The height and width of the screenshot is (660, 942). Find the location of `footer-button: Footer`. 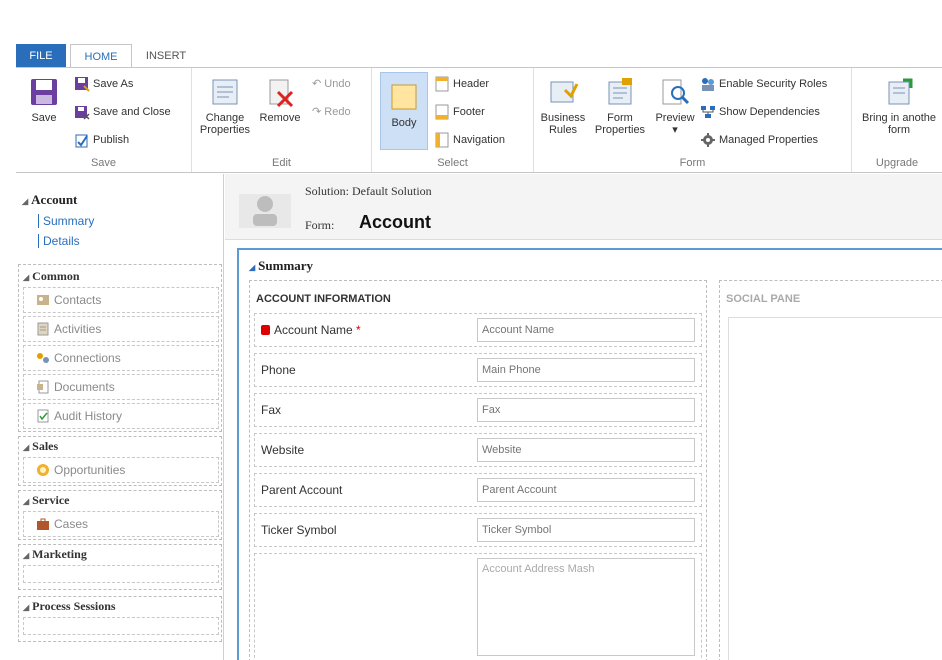

footer-button: Footer is located at coordinates (459, 112).